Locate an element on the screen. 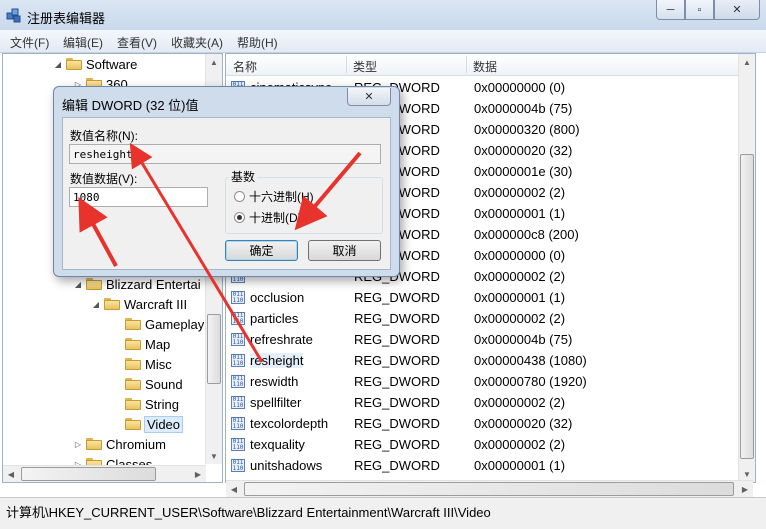 This screenshot has width=766, height=529. tree-item-string: String is located at coordinates (145, 404).